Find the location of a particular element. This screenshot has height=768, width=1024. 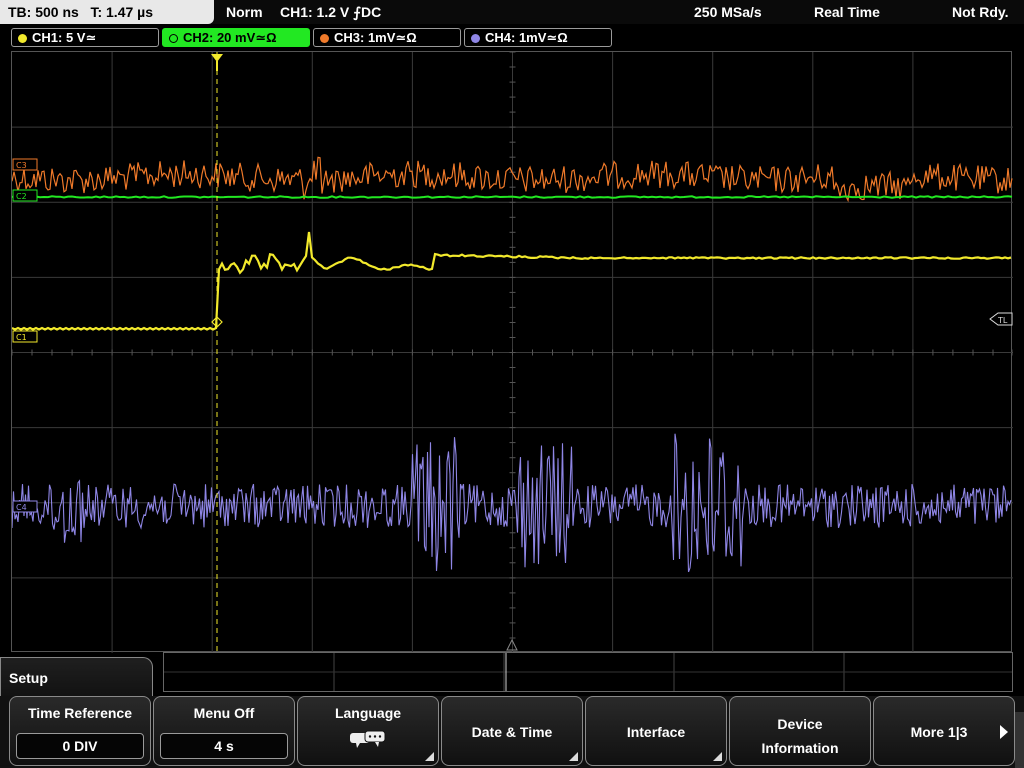

svg-text: TL is located at coordinates (1002, 320).